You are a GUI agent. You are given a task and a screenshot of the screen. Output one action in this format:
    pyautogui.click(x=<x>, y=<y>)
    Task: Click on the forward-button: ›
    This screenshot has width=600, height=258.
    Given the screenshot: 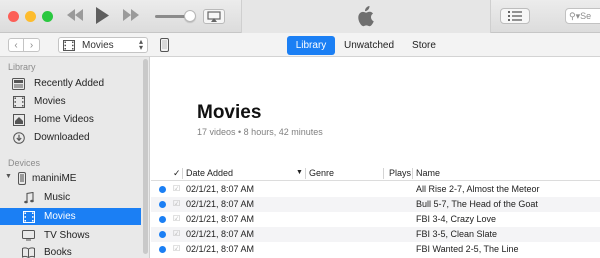 What is the action you would take?
    pyautogui.click(x=32, y=45)
    